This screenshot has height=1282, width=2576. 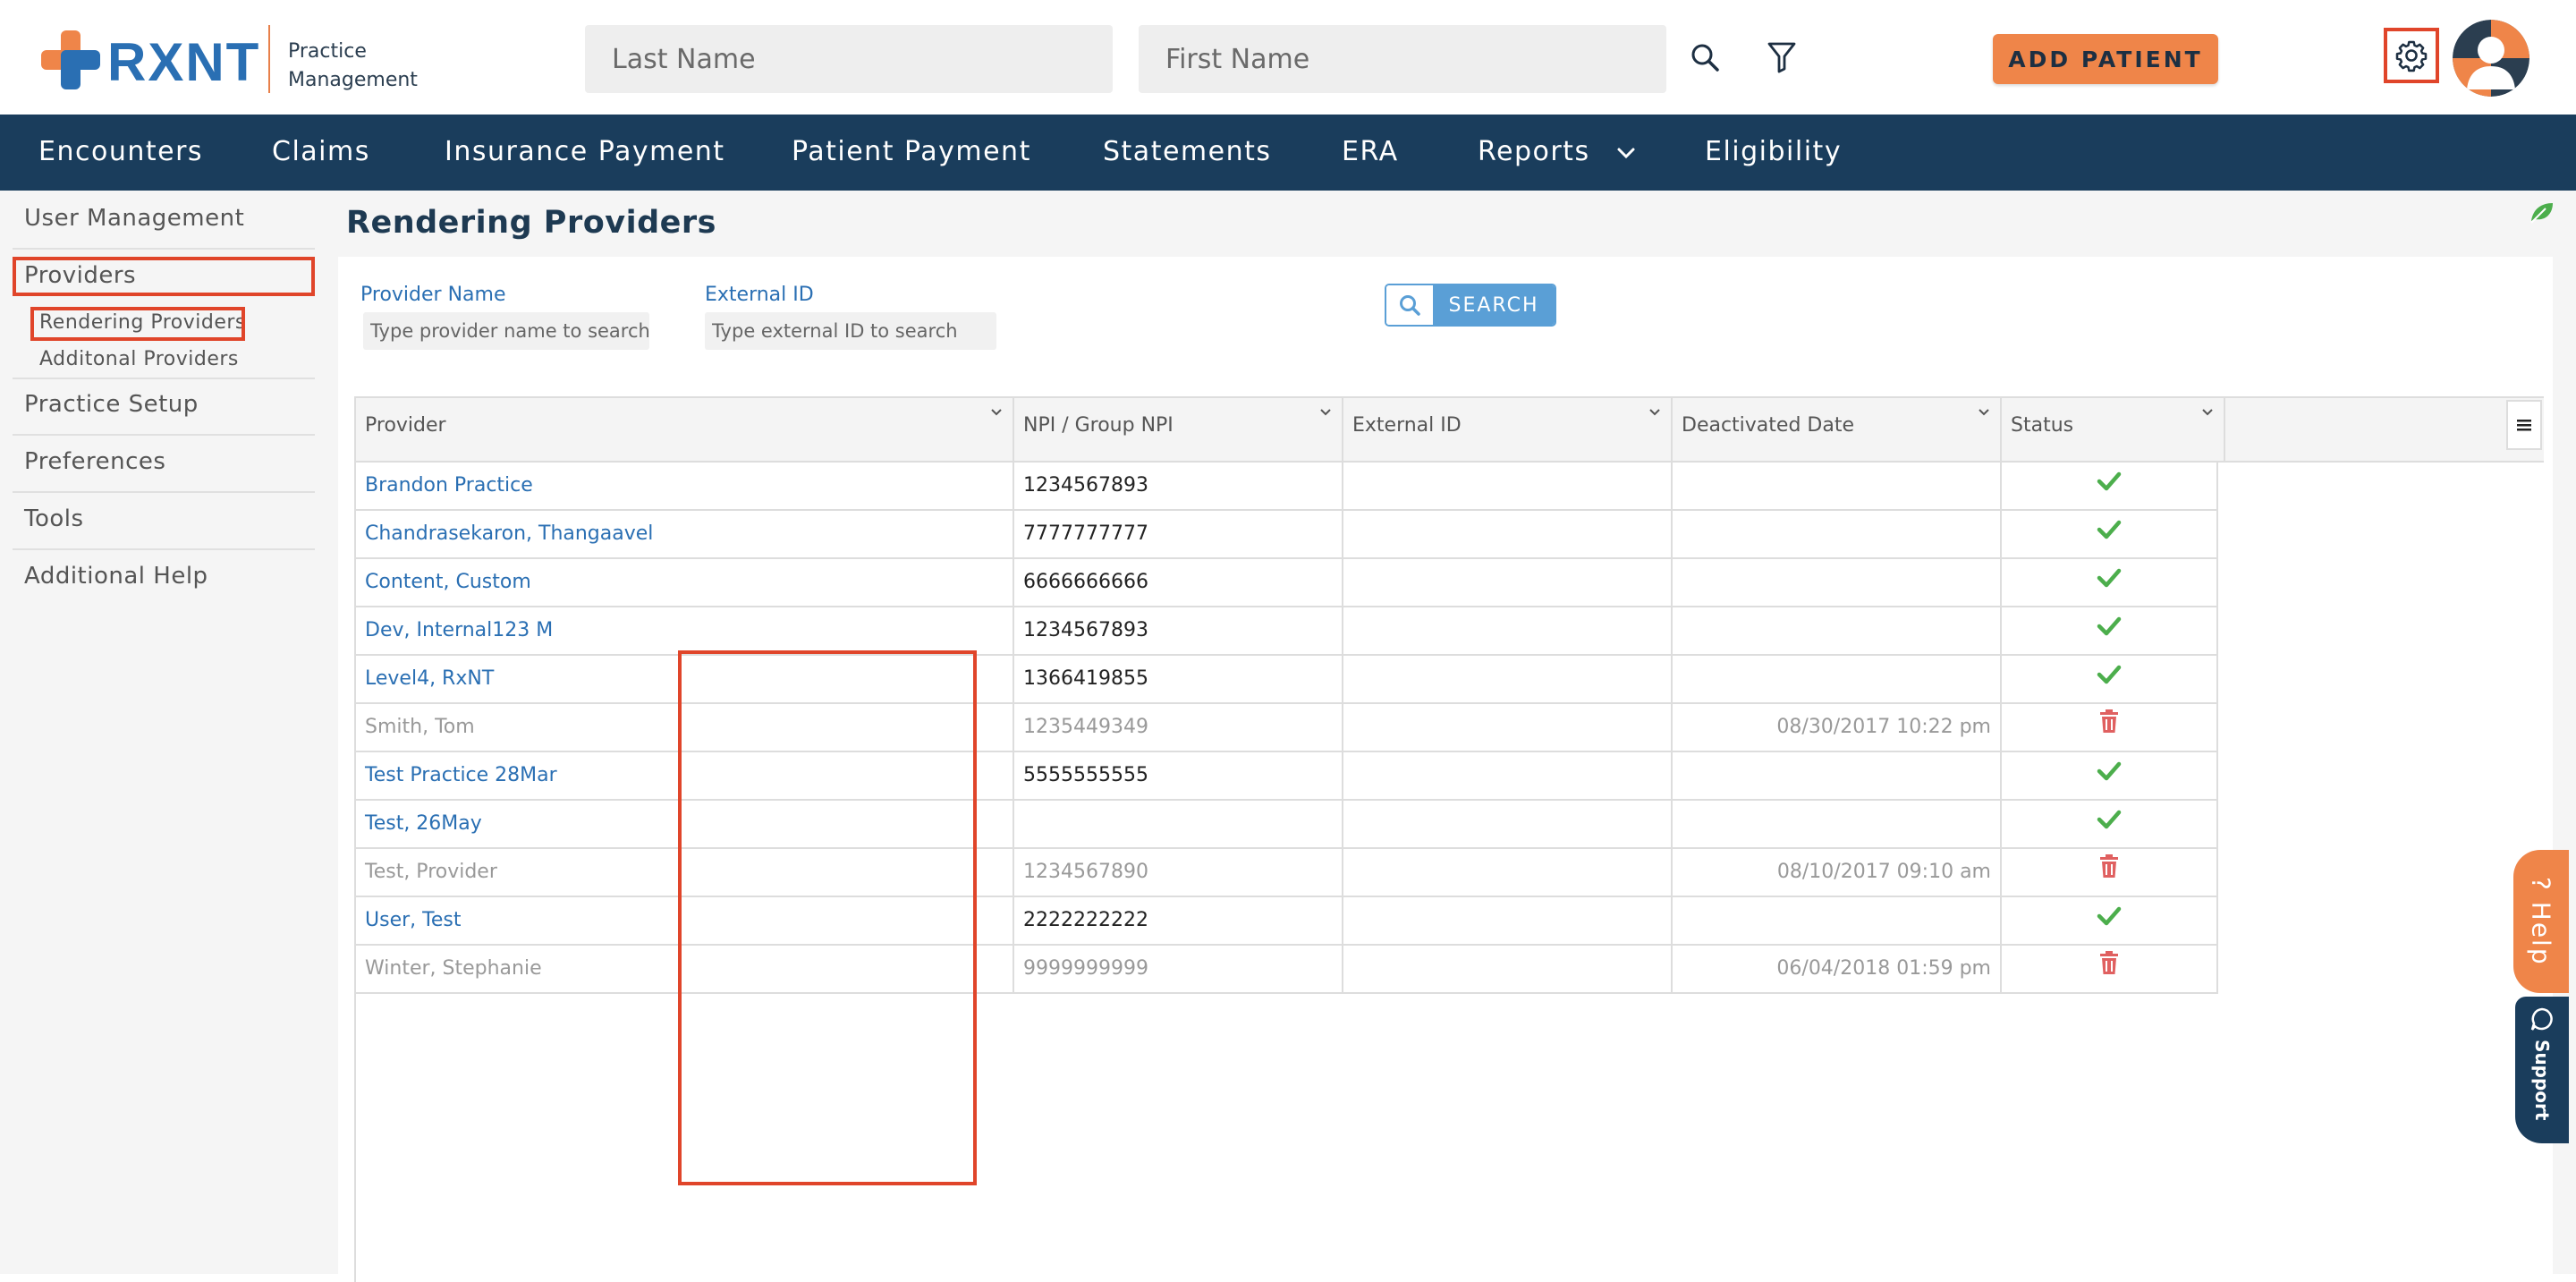 I want to click on nav-reports-label: Reports, so click(x=1534, y=151).